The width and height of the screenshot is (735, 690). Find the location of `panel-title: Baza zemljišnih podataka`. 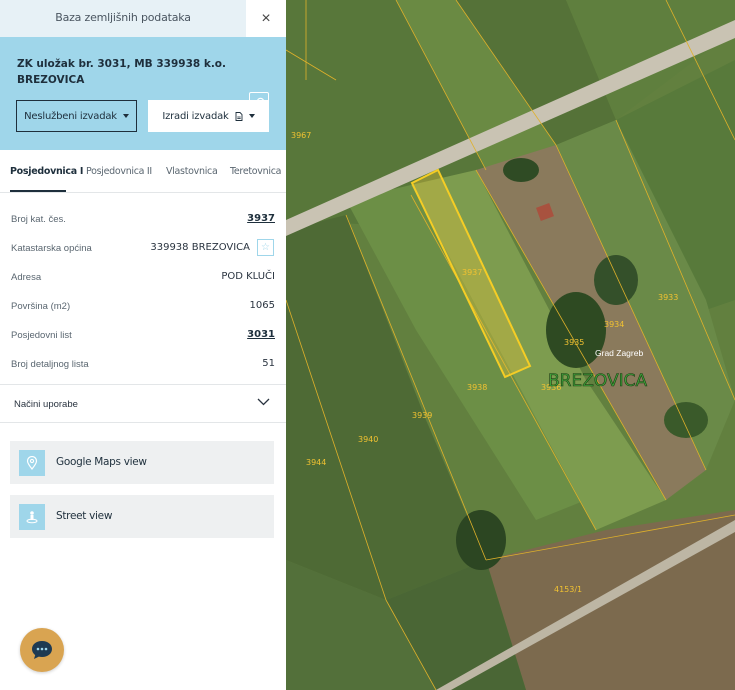

panel-title: Baza zemljišnih podataka is located at coordinates (123, 17).